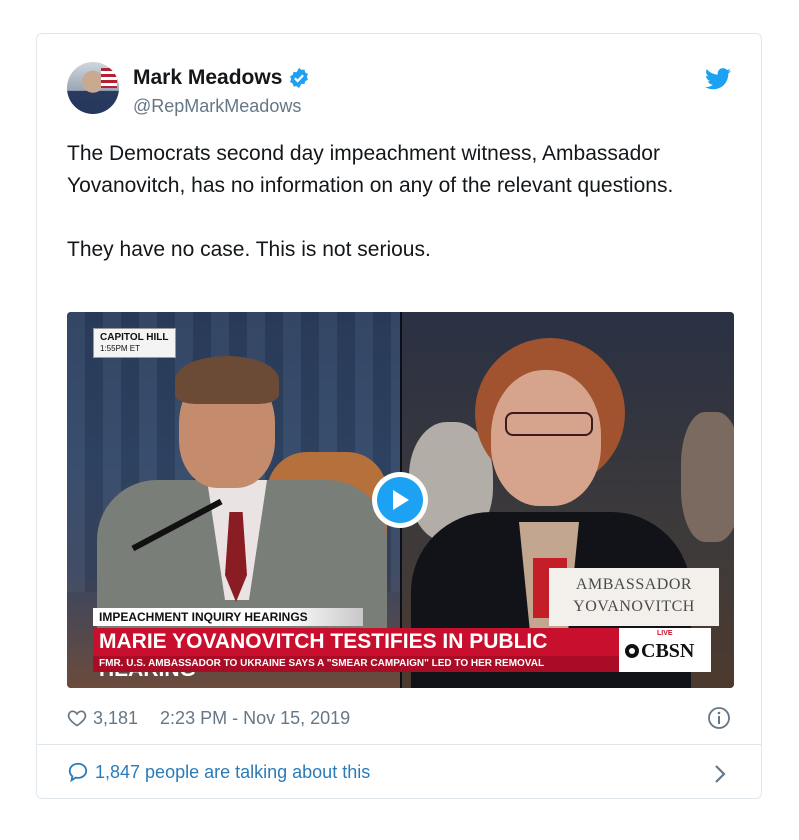 Image resolution: width=799 pixels, height=840 pixels. Describe the element at coordinates (399, 772) in the screenshot. I see `tweet-footer: 1,847 people are talking about this` at that location.